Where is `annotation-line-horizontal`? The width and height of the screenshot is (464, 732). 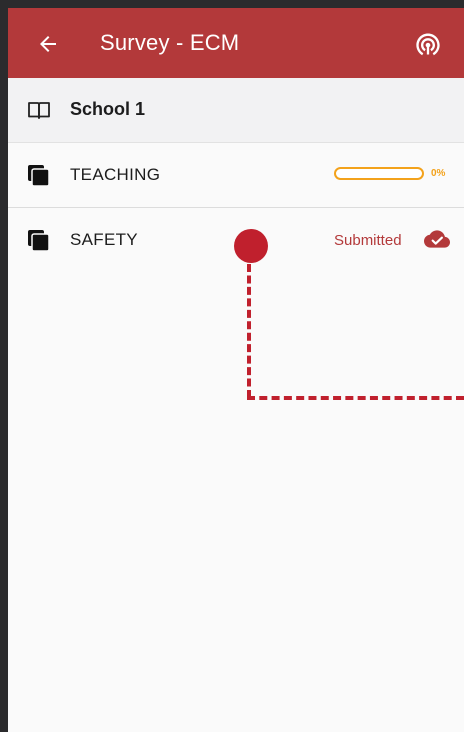 annotation-line-horizontal is located at coordinates (355, 398).